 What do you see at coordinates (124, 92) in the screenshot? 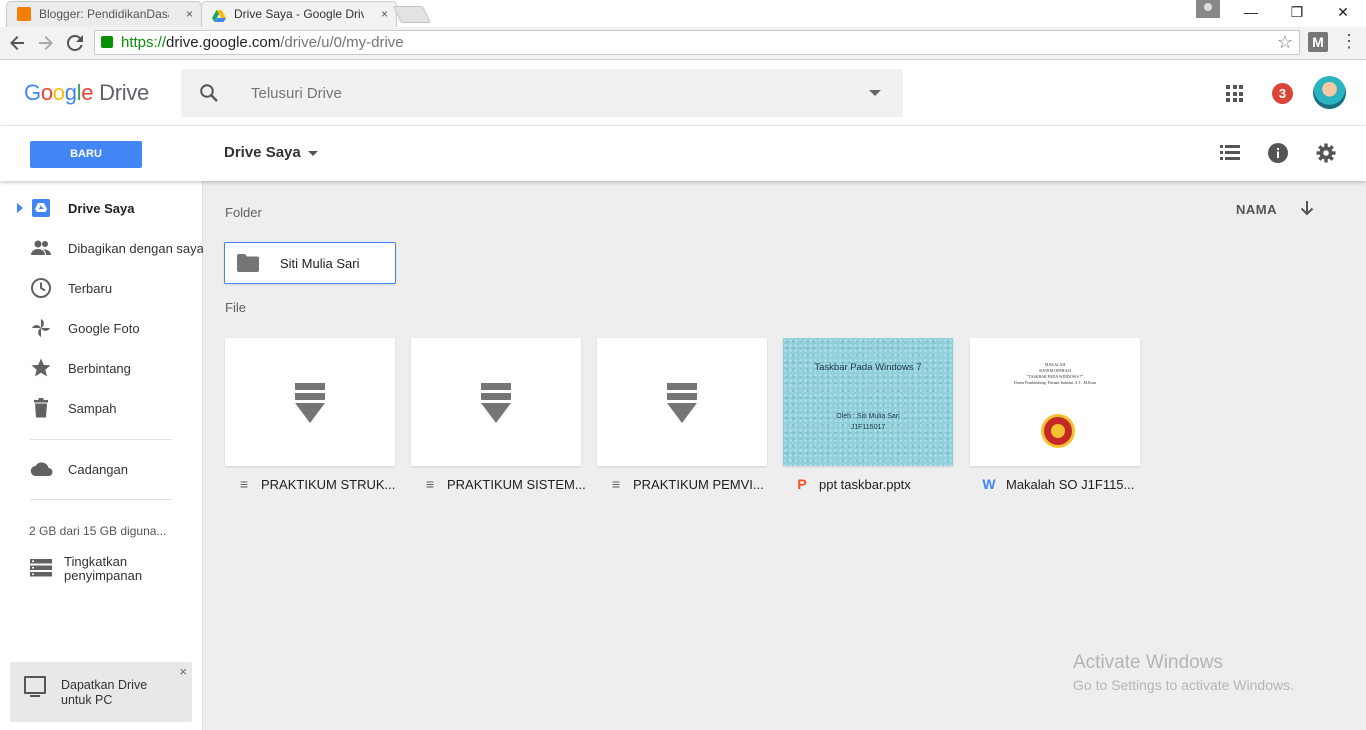
I see `product-name: Drive` at bounding box center [124, 92].